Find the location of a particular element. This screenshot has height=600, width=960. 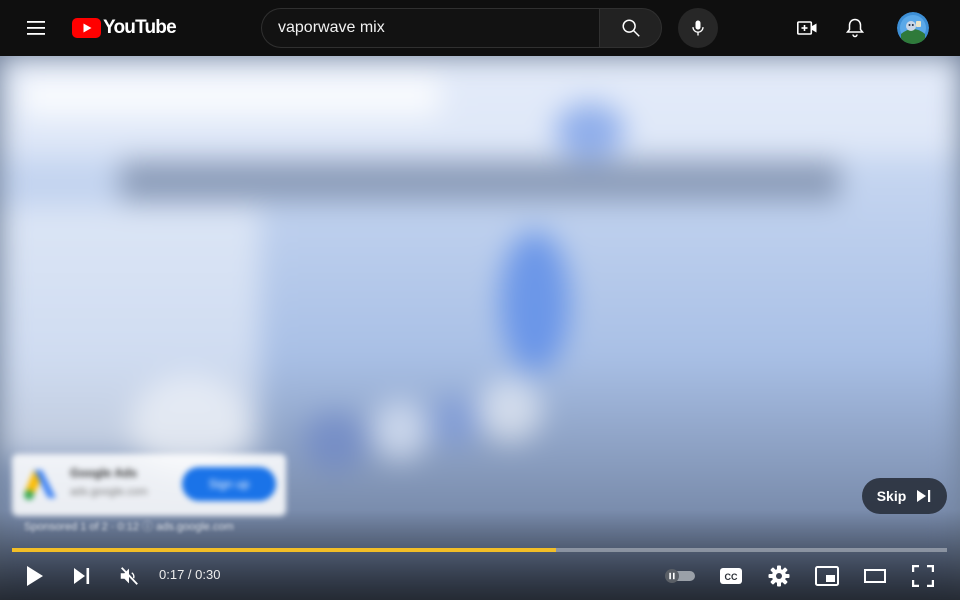

mute-button is located at coordinates (129, 576).